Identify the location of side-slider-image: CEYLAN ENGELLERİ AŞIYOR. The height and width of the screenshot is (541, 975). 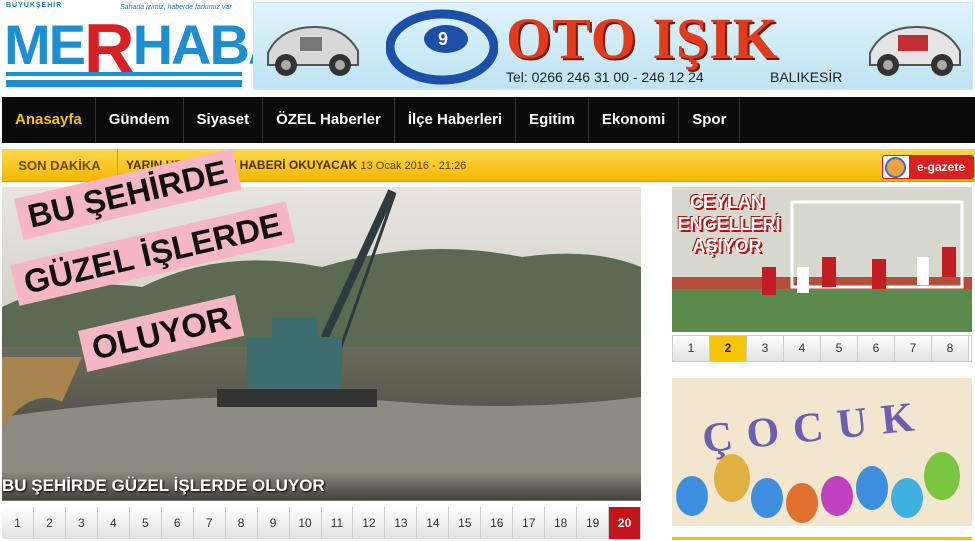
(822, 259).